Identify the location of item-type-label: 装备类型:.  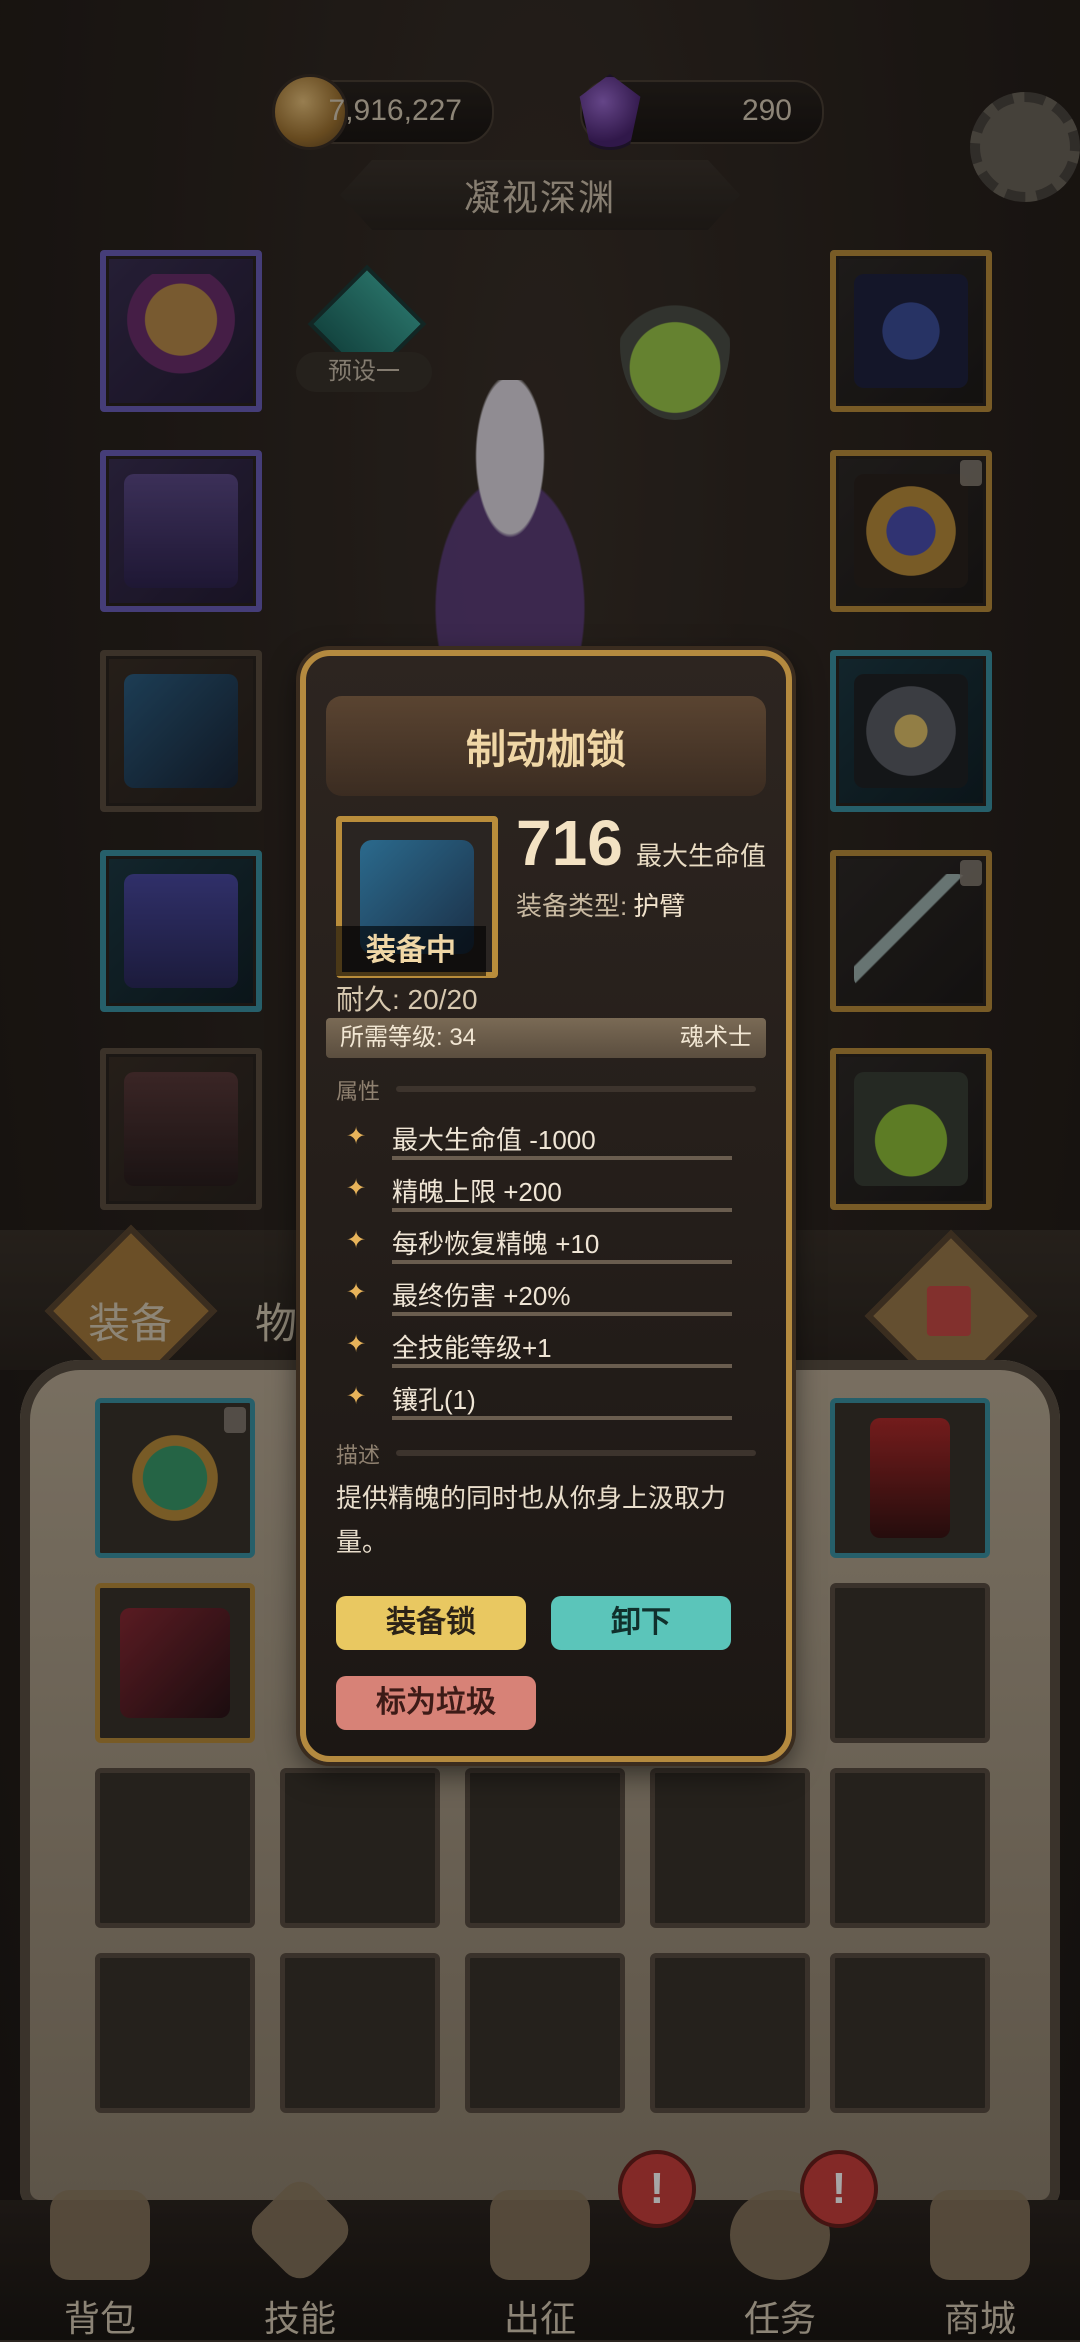
(572, 906).